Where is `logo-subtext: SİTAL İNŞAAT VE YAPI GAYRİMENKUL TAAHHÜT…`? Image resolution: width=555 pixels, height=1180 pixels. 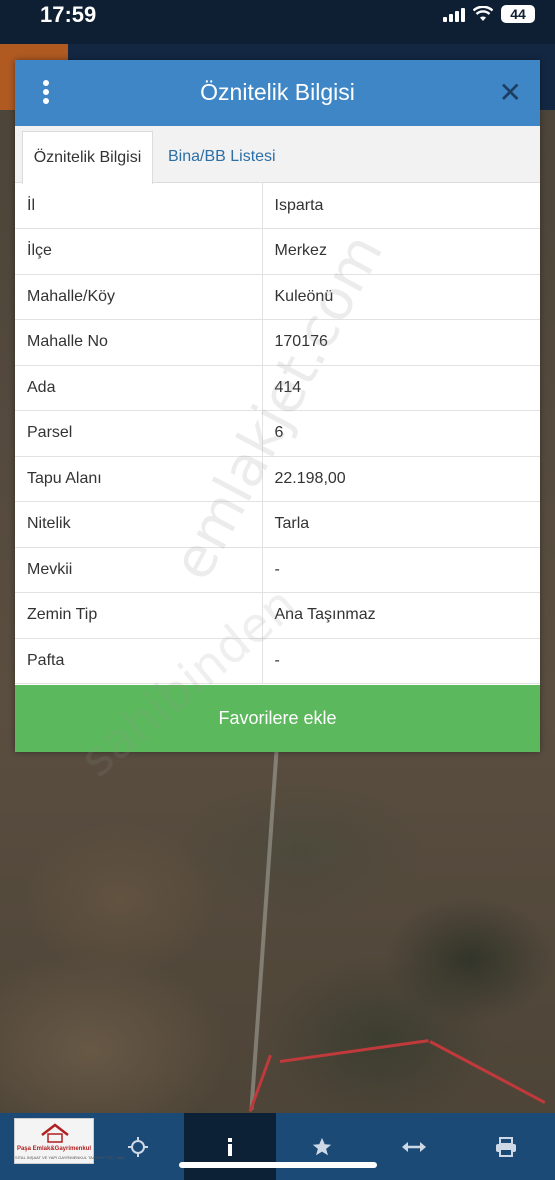 logo-subtext: SİTAL İNŞAAT VE YAPI GAYRİMENKUL TAAHHÜT… is located at coordinates (70, 1157).